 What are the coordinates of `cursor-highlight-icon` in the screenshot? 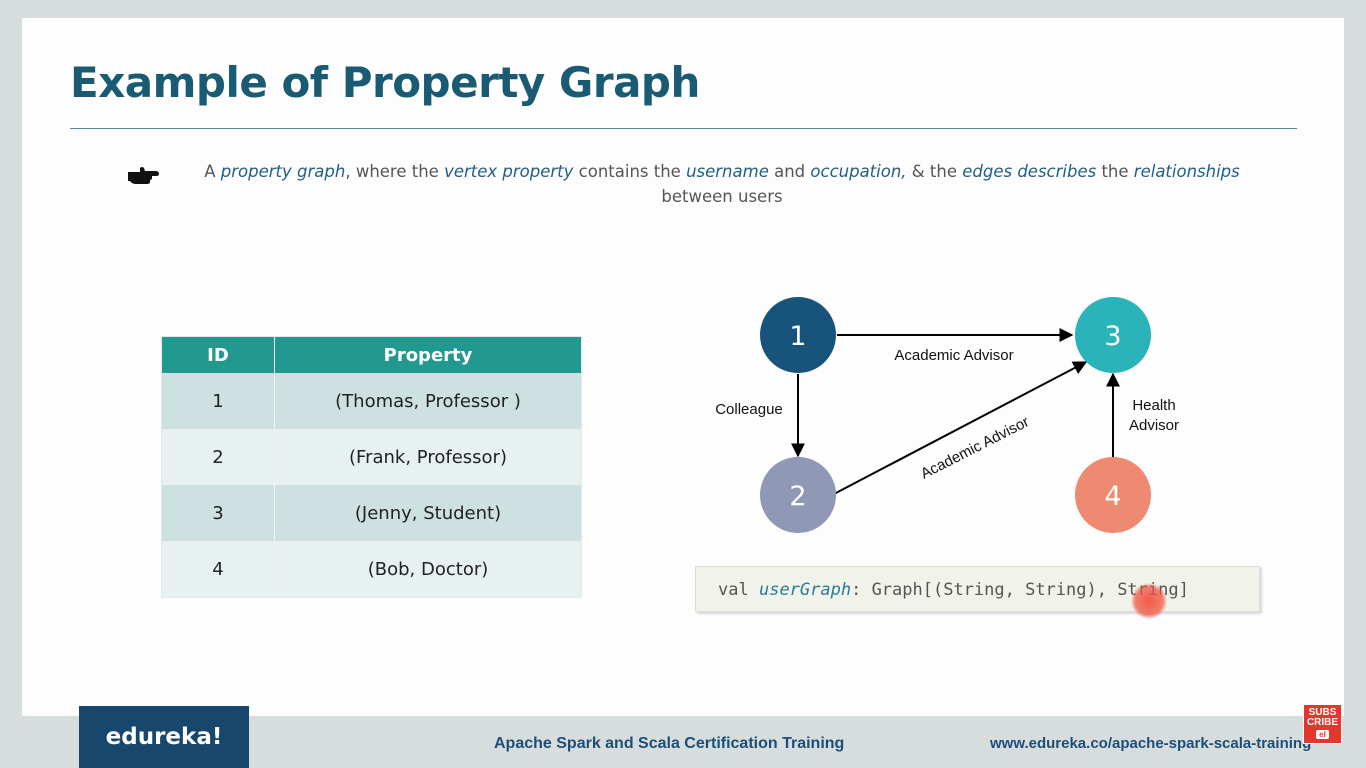 It's located at (1149, 601).